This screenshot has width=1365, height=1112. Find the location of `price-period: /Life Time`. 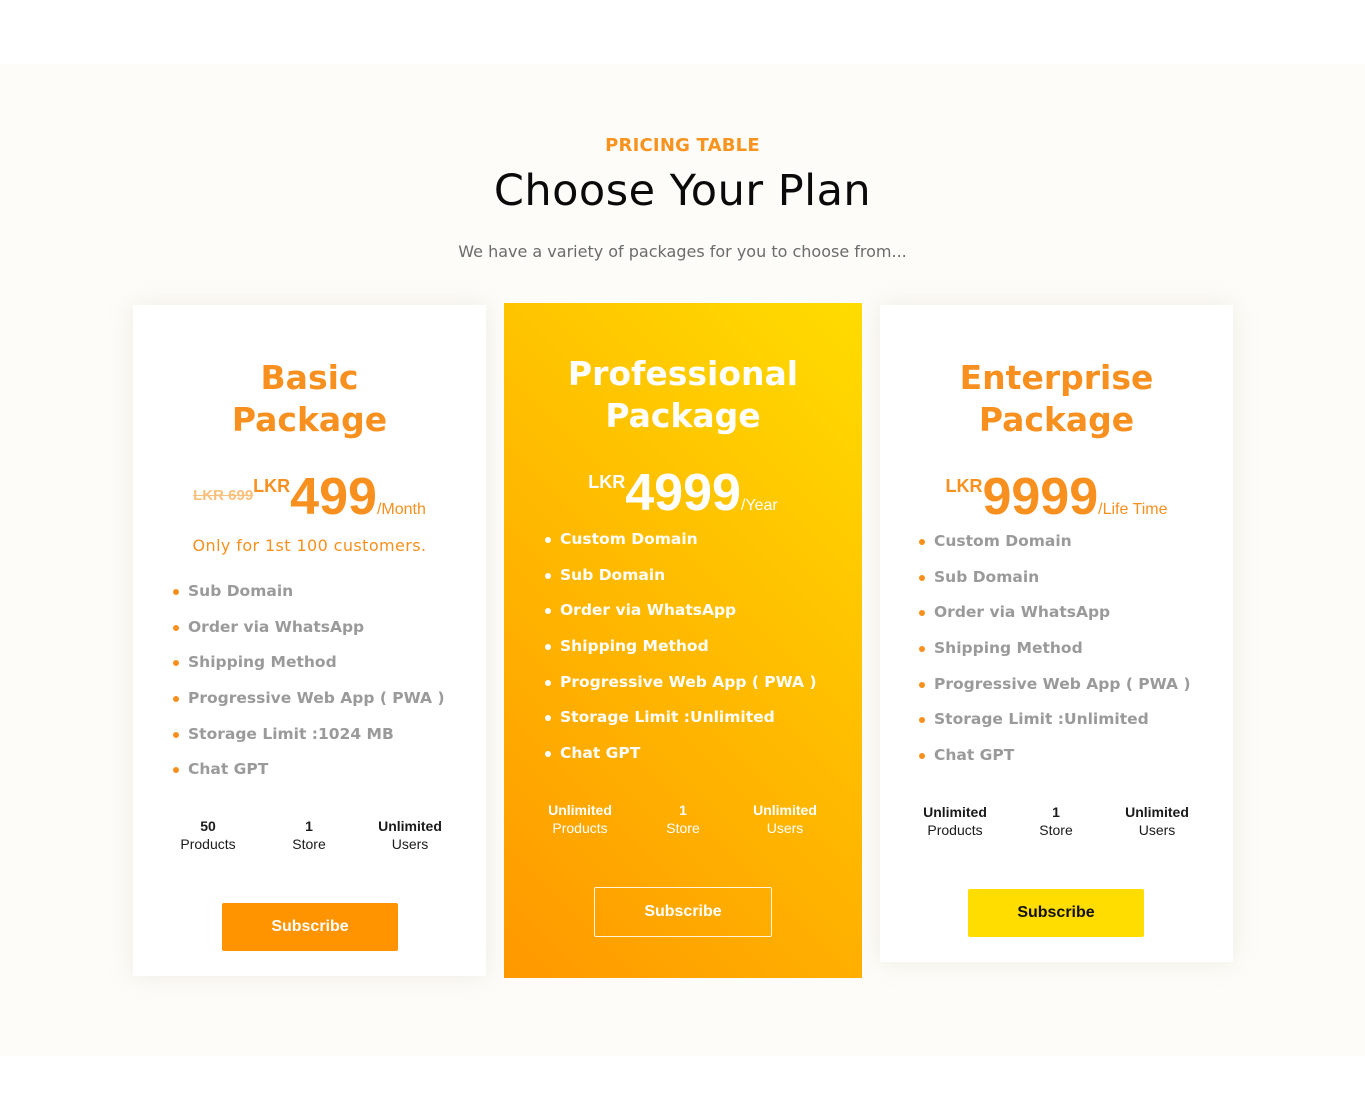

price-period: /Life Time is located at coordinates (1133, 509).